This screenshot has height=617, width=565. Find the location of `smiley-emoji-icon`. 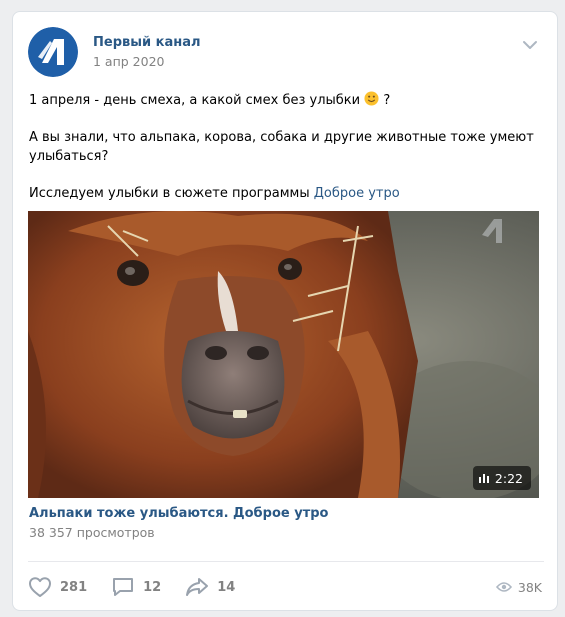

smiley-emoji-icon is located at coordinates (371, 98).